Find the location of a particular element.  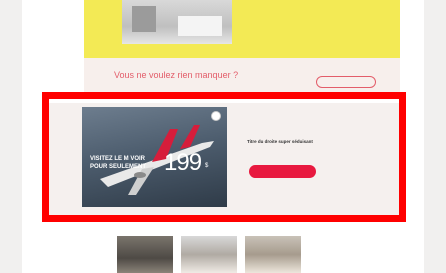

promo-title: Titre du droite super séduisant is located at coordinates (280, 141).